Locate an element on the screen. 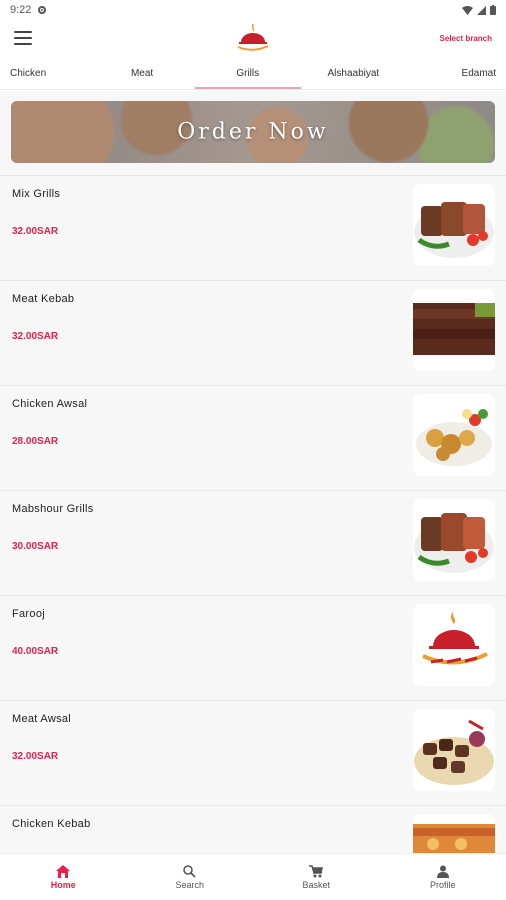 The width and height of the screenshot is (506, 900). menu-item: Mabshour Grills 30.00SAR is located at coordinates (253, 543).